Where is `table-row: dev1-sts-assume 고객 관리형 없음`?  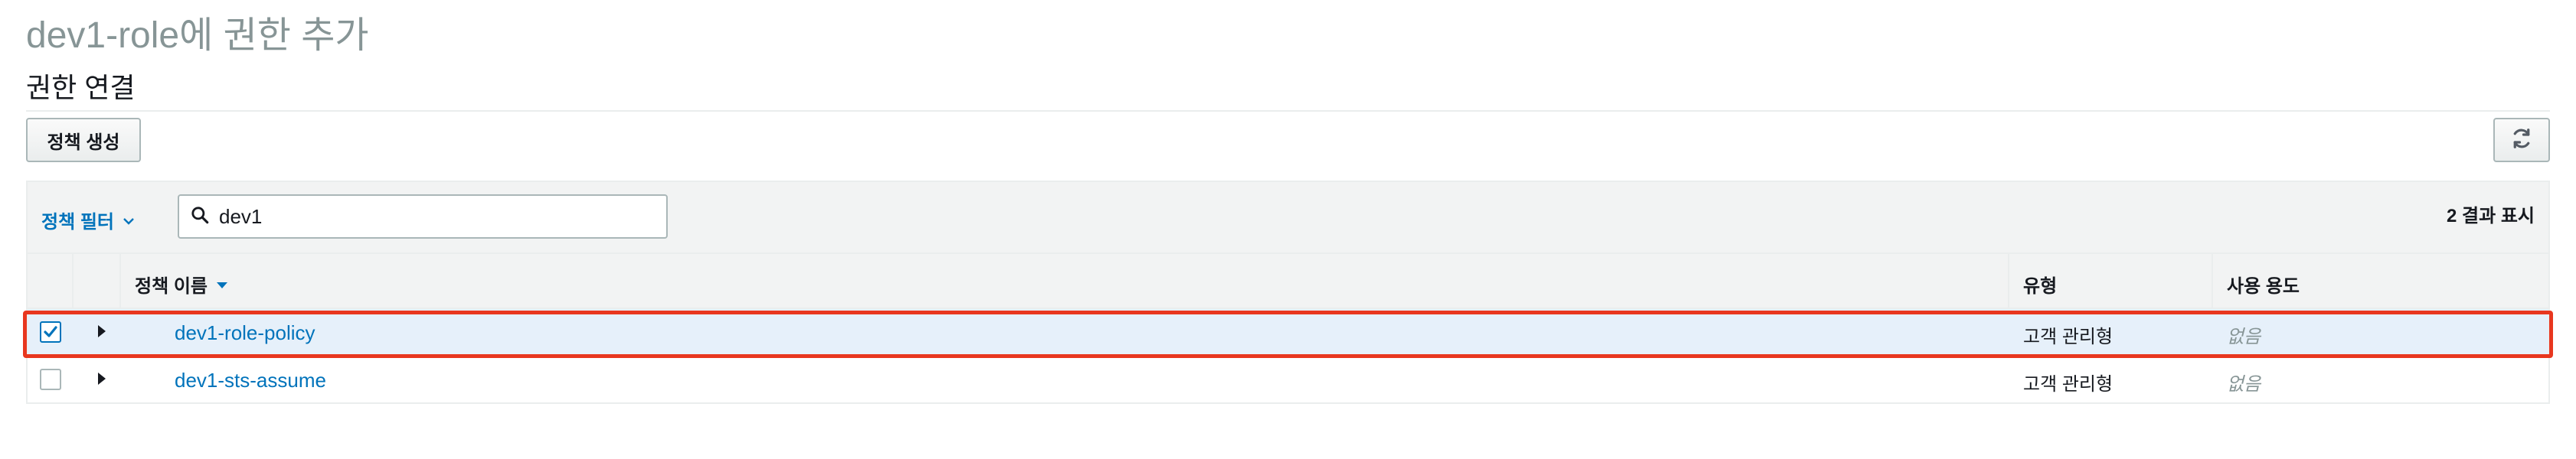 table-row: dev1-sts-assume 고객 관리형 없음 is located at coordinates (1288, 380).